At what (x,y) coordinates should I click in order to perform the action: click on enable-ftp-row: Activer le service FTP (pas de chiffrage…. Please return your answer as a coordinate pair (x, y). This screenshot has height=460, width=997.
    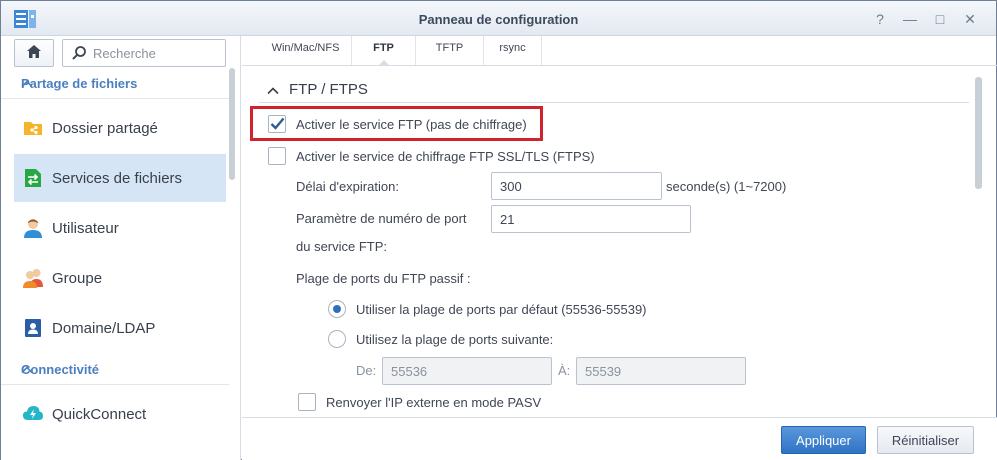
    Looking at the image, I should click on (397, 124).